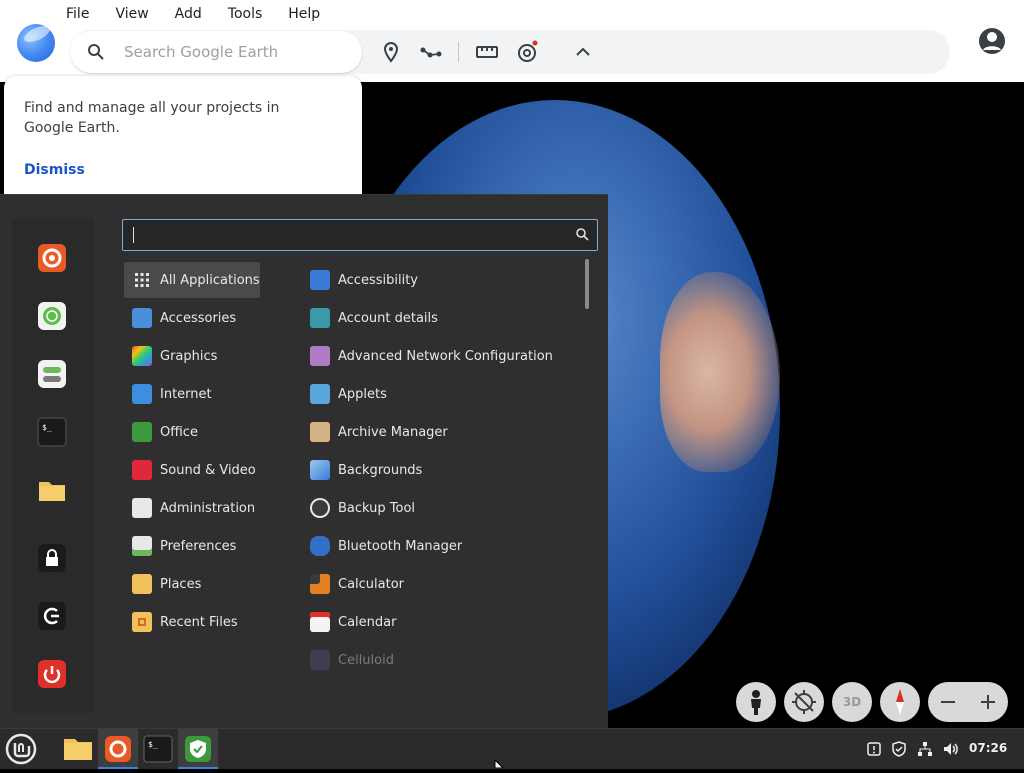 The width and height of the screenshot is (1024, 773). What do you see at coordinates (874, 749) in the screenshot?
I see `notification-icon` at bounding box center [874, 749].